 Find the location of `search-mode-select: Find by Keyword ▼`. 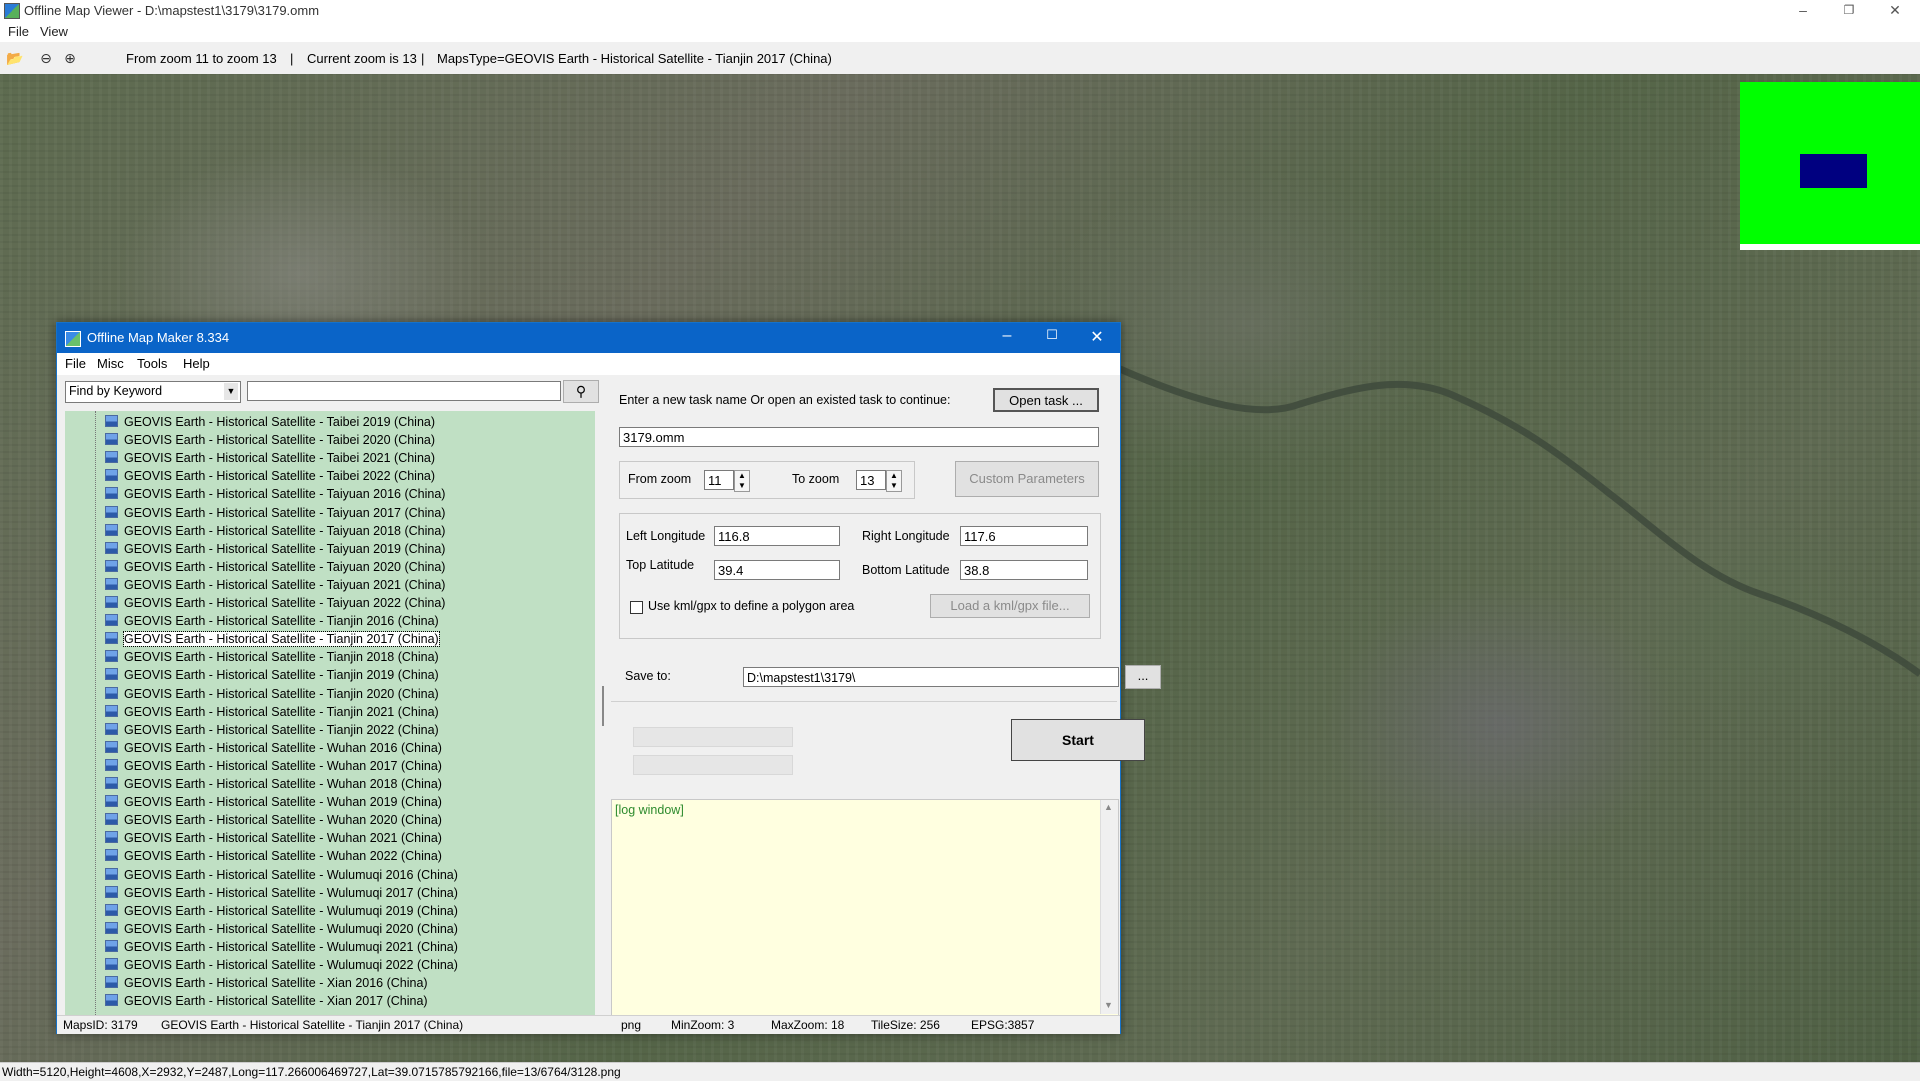

search-mode-select: Find by Keyword ▼ is located at coordinates (153, 392).